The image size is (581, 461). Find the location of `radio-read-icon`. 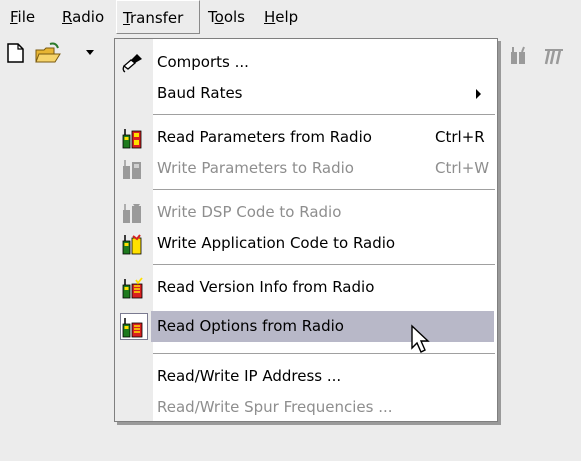

radio-read-icon is located at coordinates (132, 139).